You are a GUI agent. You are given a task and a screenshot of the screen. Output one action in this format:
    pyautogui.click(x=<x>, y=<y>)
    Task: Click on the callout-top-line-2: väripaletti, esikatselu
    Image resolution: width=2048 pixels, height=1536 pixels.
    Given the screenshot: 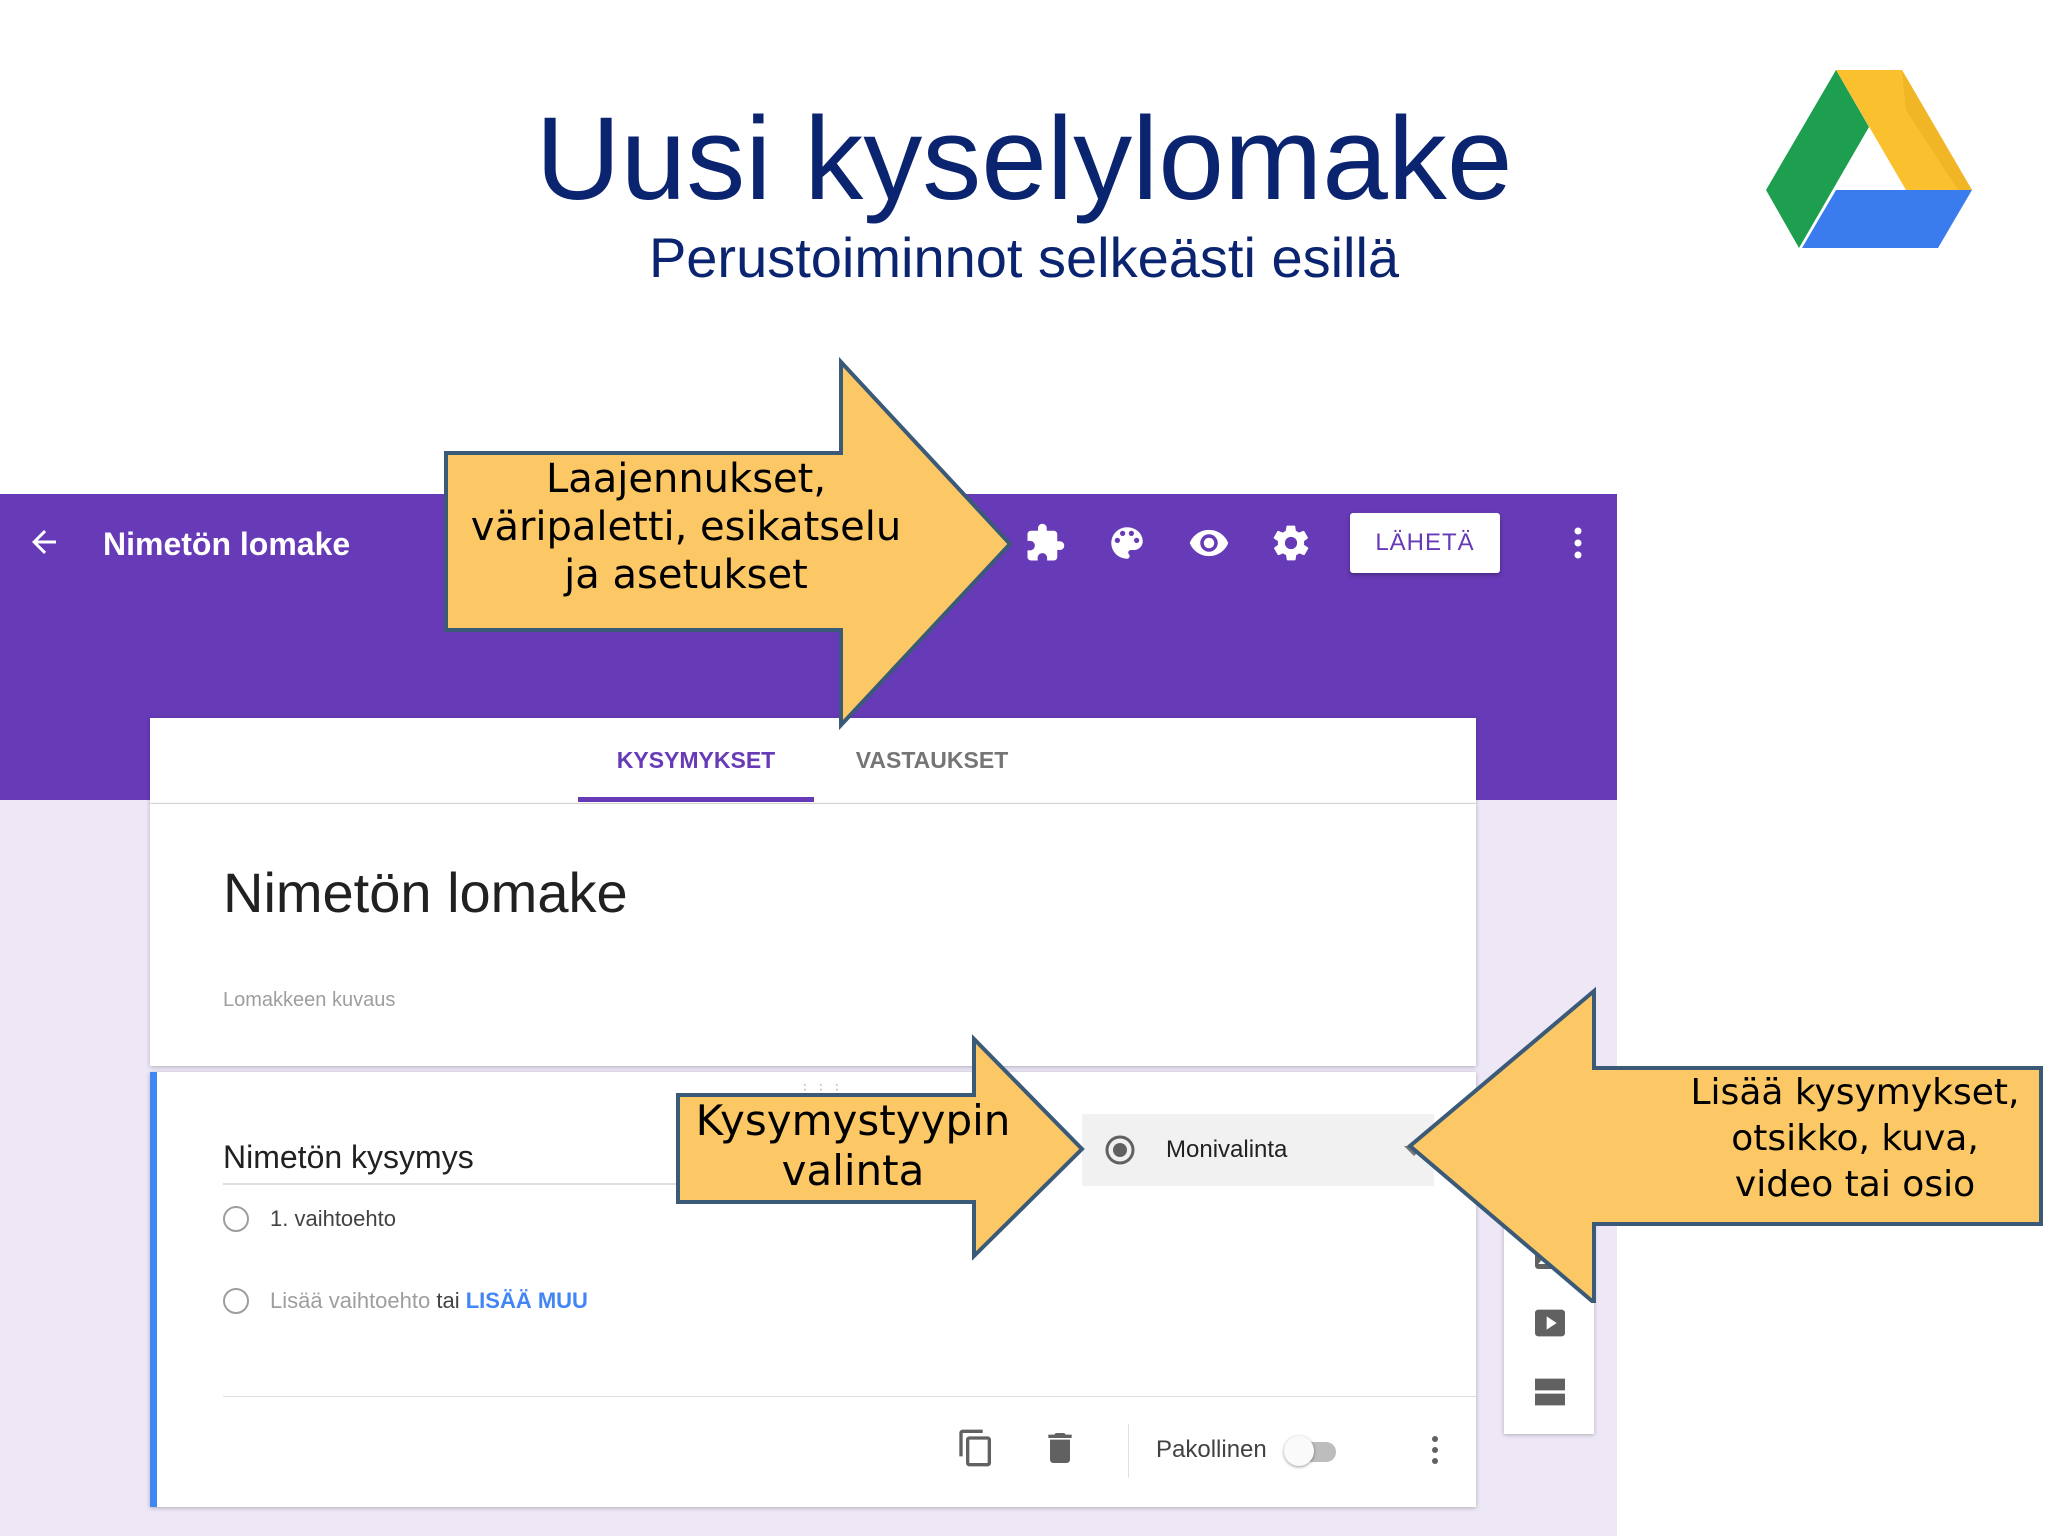 What is the action you would take?
    pyautogui.click(x=686, y=527)
    